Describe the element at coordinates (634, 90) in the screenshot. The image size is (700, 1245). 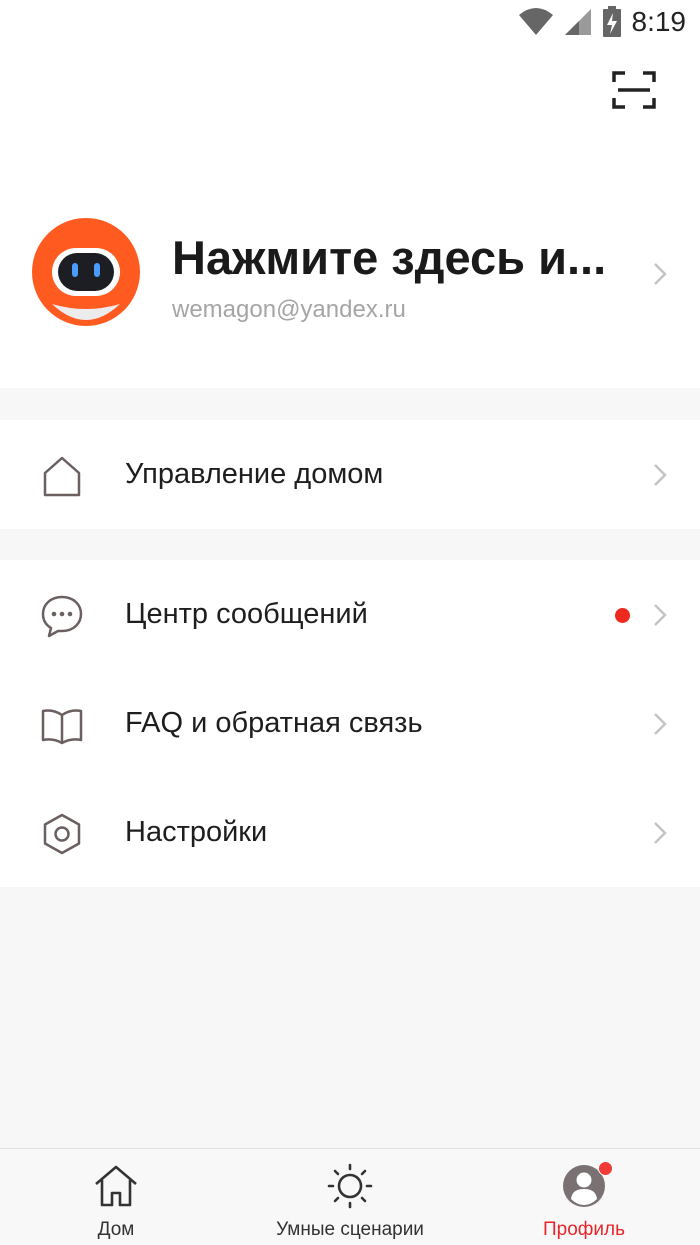
I see `scan-icon` at that location.